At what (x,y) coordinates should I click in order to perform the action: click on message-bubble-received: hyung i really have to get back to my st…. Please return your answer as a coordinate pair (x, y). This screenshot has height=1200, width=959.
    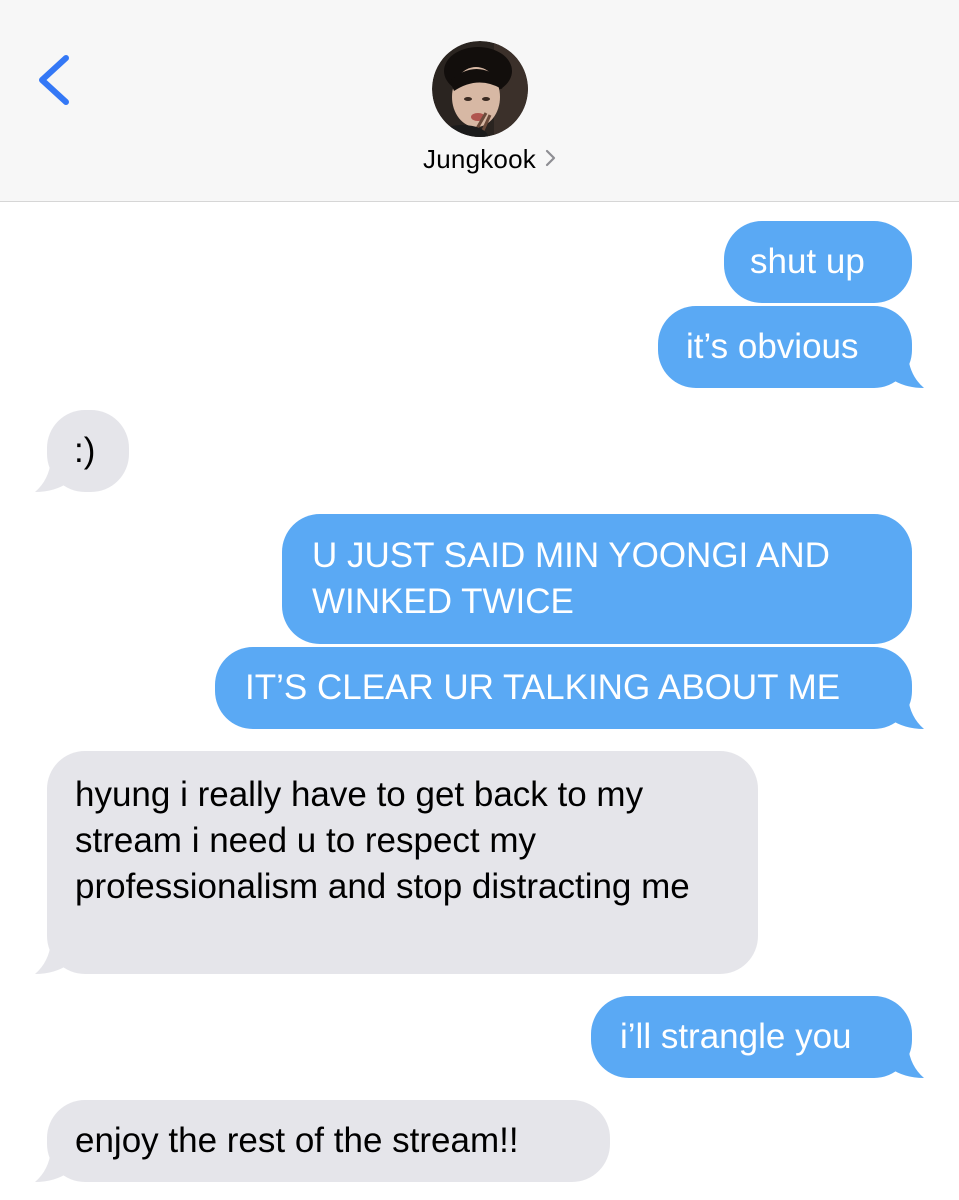
    Looking at the image, I should click on (402, 862).